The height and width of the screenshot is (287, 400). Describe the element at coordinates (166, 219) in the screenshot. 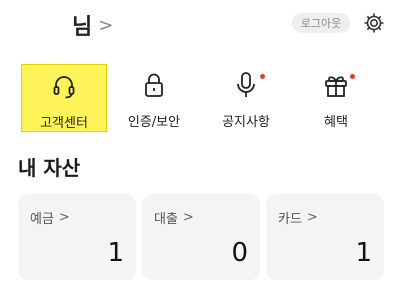

I see `asset-card-name: 대출` at that location.